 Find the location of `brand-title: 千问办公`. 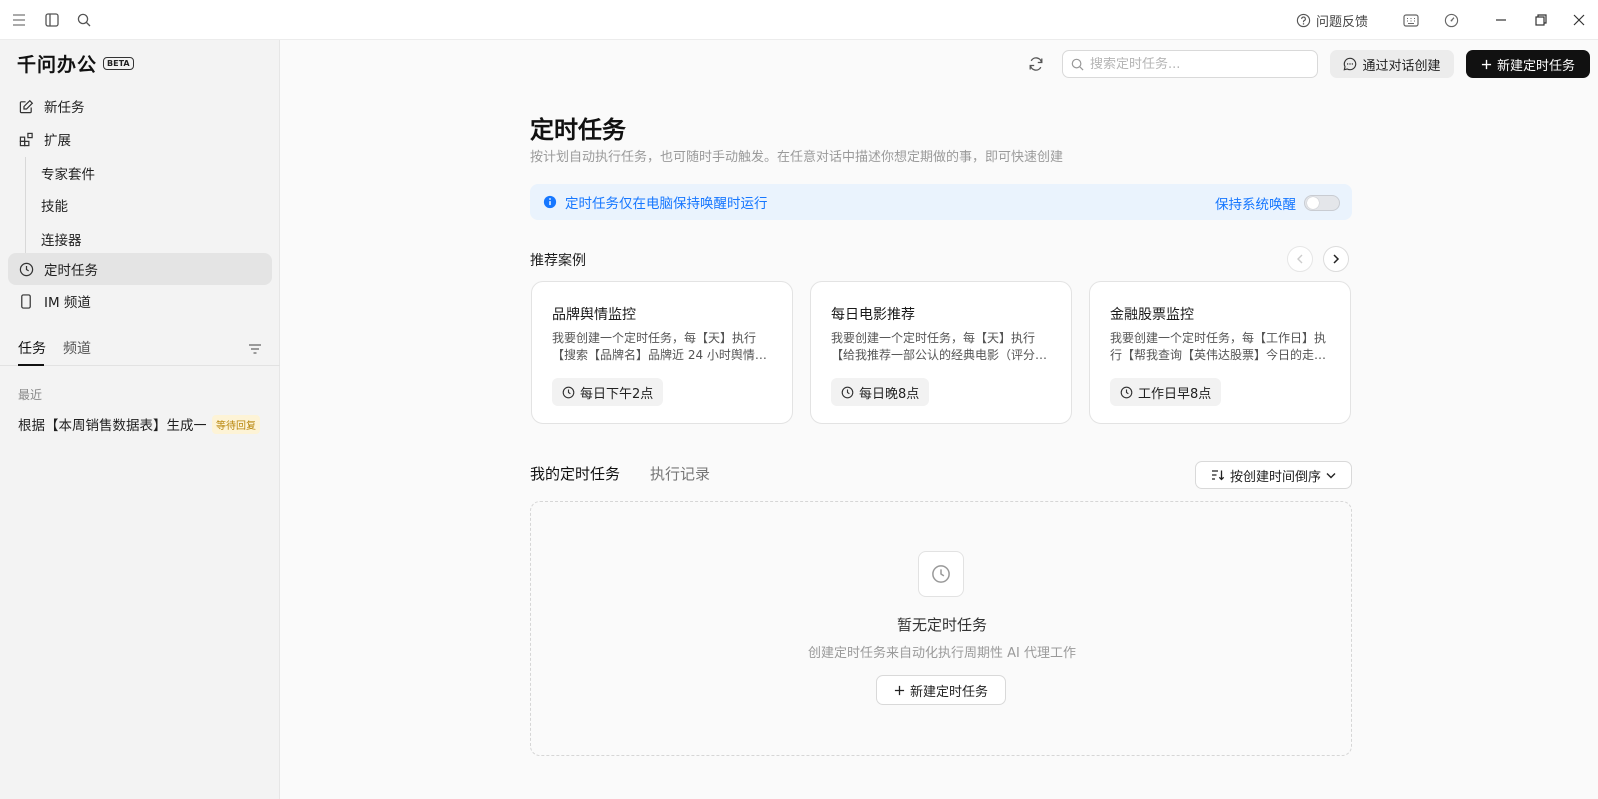

brand-title: 千问办公 is located at coordinates (57, 65).